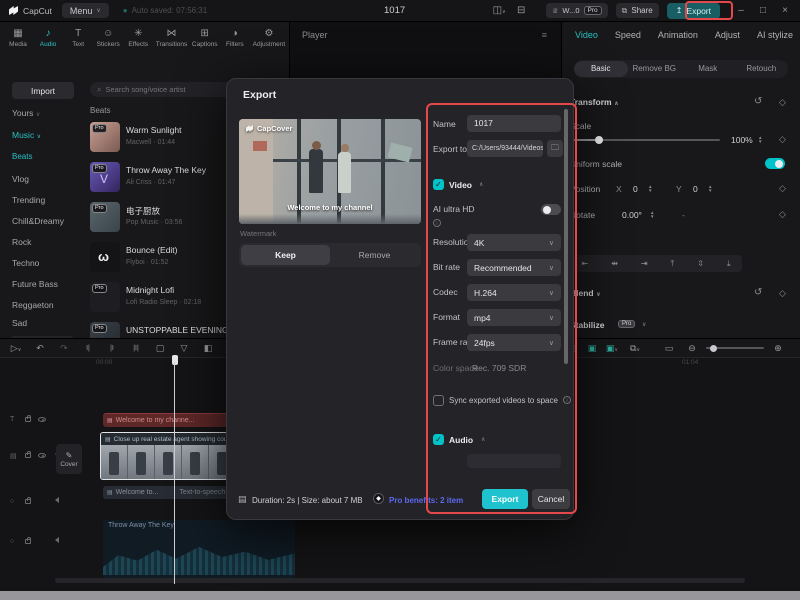 This screenshot has width=800, height=600. Describe the element at coordinates (136, 348) in the screenshot. I see `trim-right-icon: |I|` at that location.